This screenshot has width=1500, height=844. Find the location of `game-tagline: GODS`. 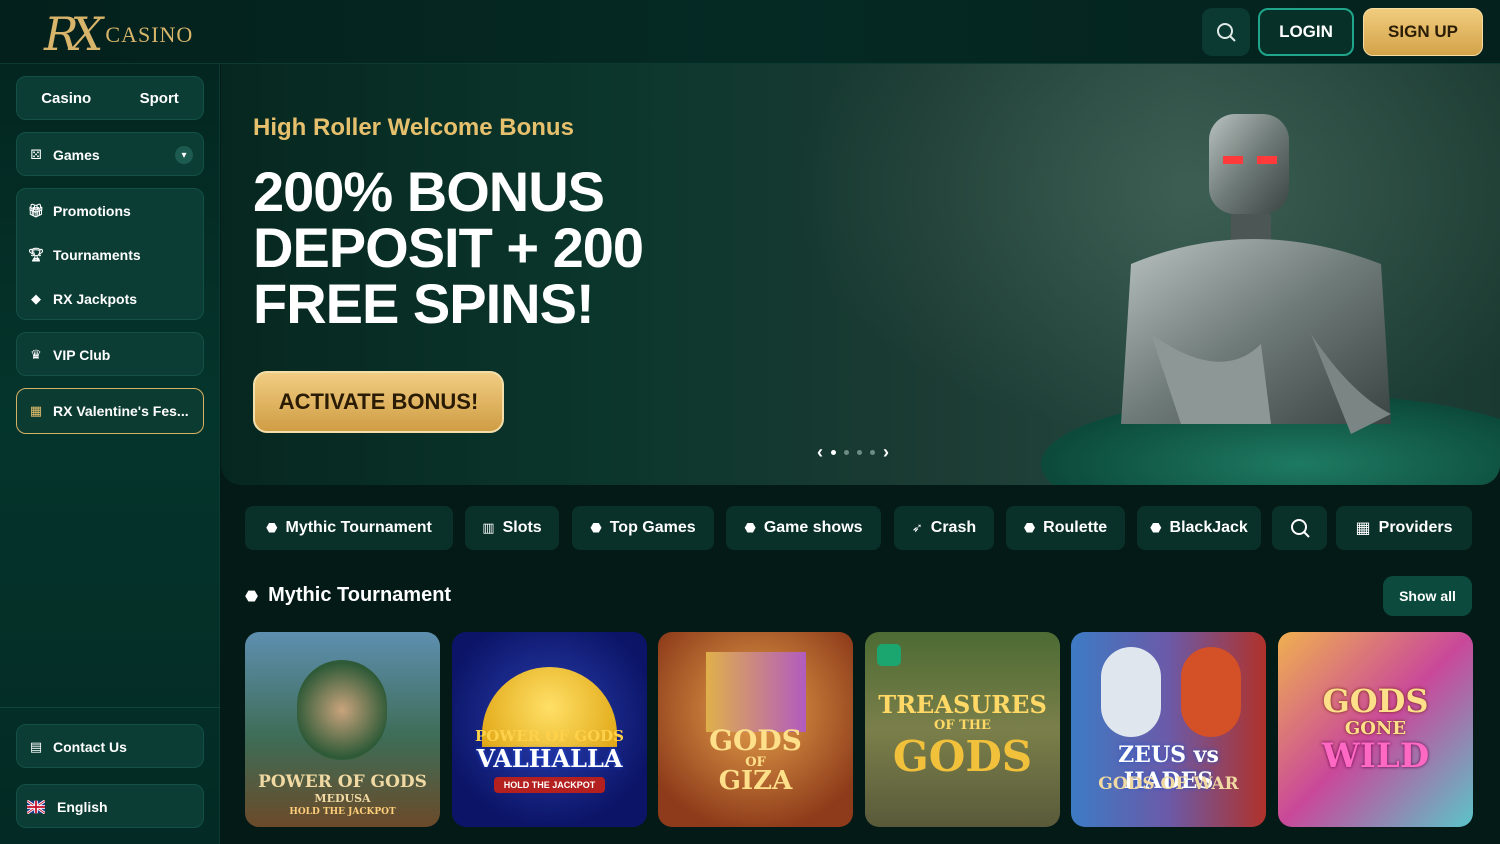

game-tagline: GODS is located at coordinates (962, 756).